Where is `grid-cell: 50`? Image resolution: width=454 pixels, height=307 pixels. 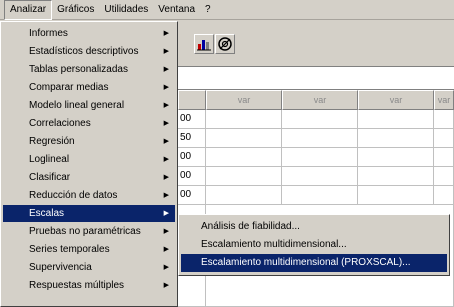 grid-cell: 50 is located at coordinates (192, 138).